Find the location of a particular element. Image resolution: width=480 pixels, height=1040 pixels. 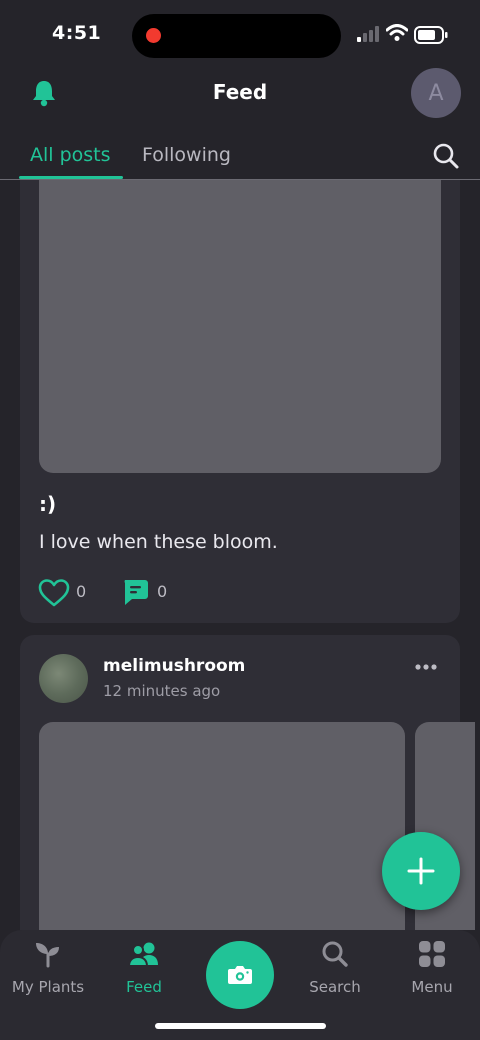

post-text: I love when these bloom. is located at coordinates (158, 542).